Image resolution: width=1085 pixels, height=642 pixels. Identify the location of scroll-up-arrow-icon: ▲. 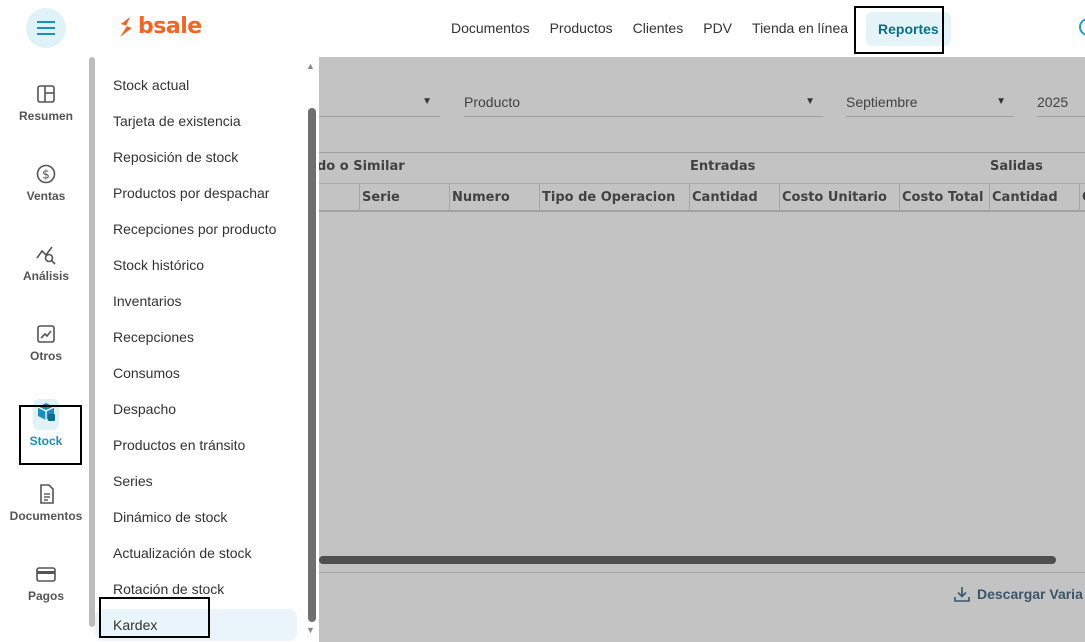
(310, 66).